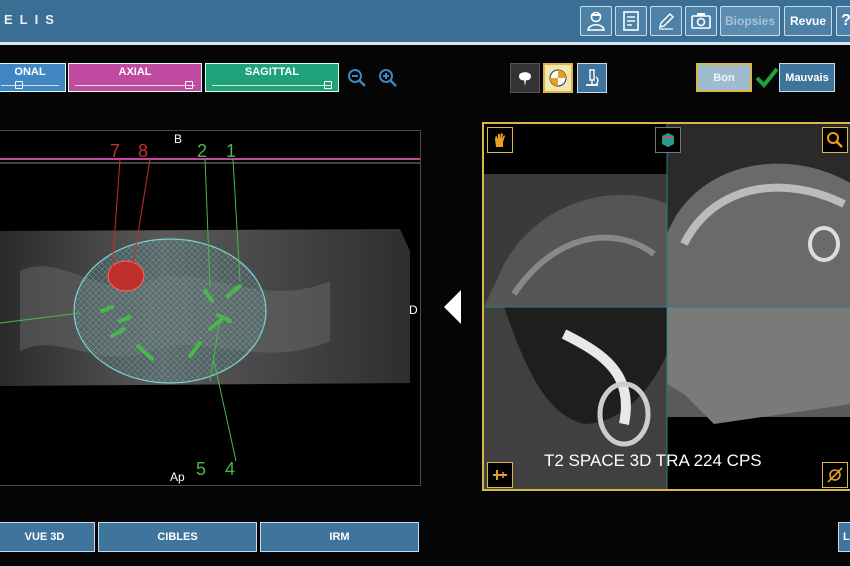 This screenshot has height=566, width=850. I want to click on doctor-icon, so click(596, 21).